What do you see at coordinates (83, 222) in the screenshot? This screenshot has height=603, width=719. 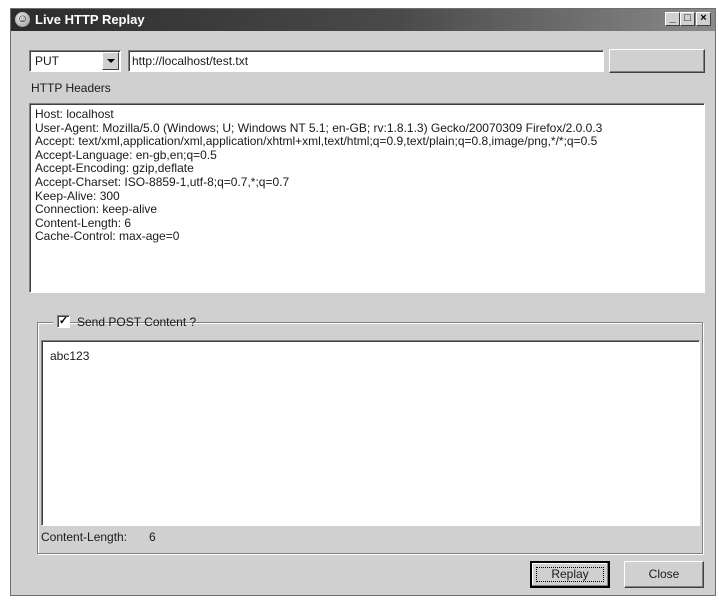 I see `header-line: Content-Length: 6` at bounding box center [83, 222].